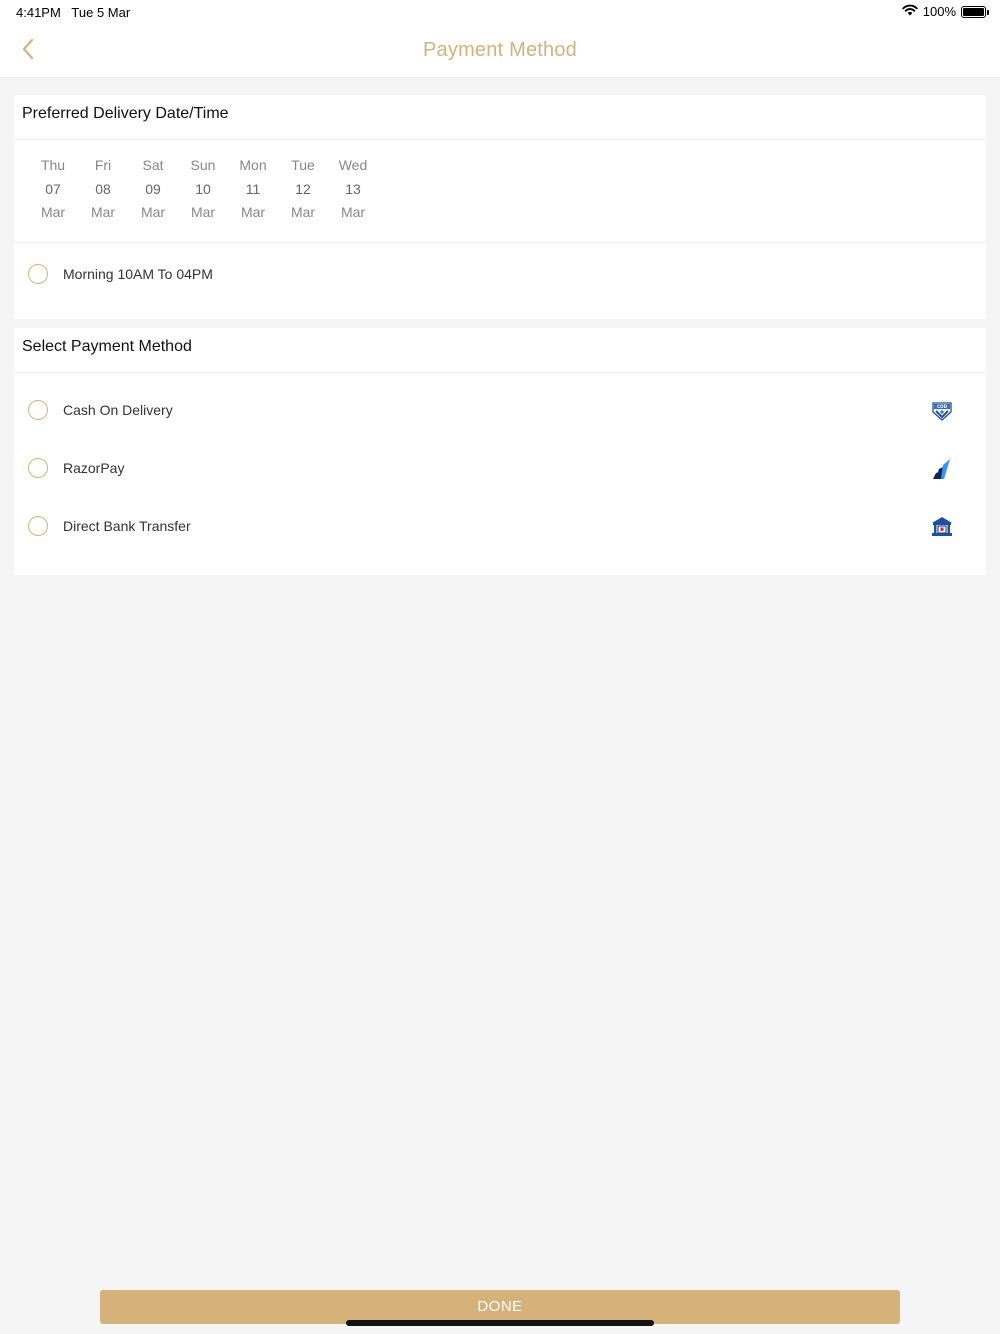 The width and height of the screenshot is (1000, 1334). I want to click on svg-text: COD, so click(942, 406).